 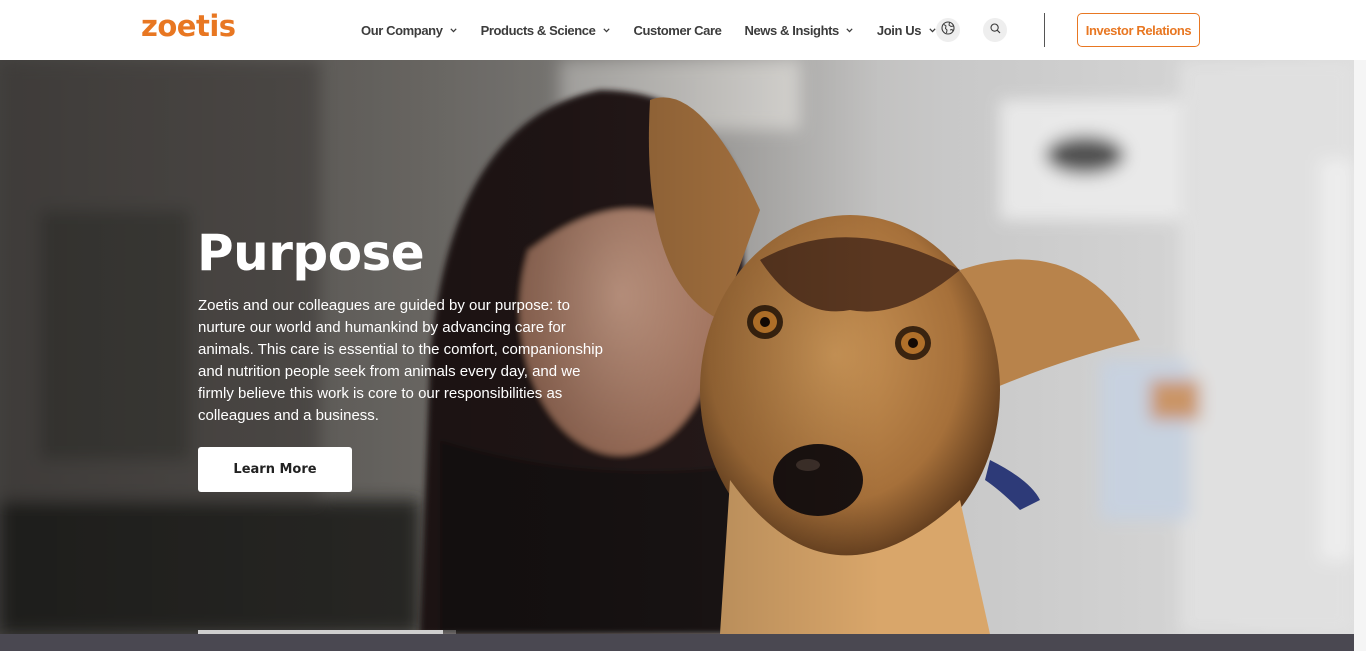 I want to click on search-icon, so click(x=995, y=30).